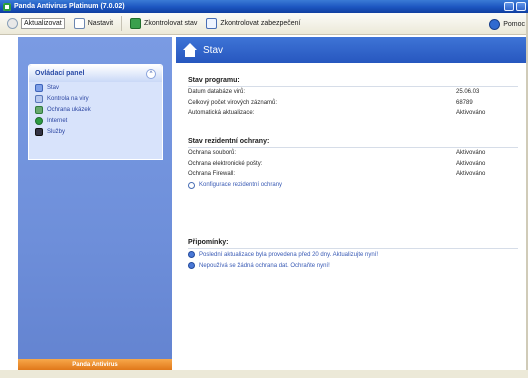  What do you see at coordinates (353, 143) in the screenshot?
I see `section-title: Stav rezidentní ochrany:` at bounding box center [353, 143].